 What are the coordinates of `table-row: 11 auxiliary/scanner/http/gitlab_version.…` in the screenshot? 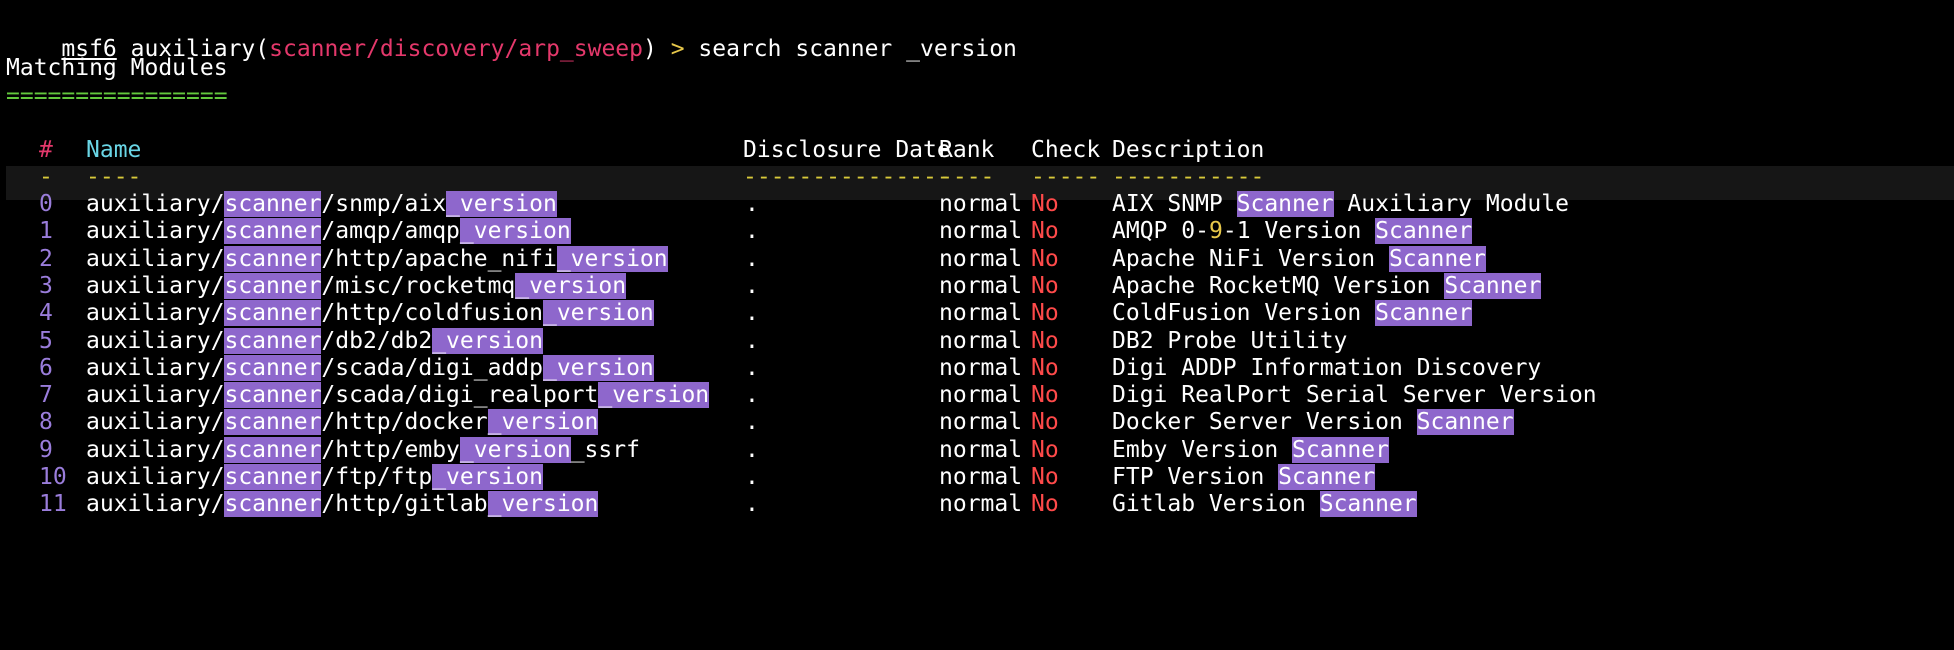 It's located at (977, 504).